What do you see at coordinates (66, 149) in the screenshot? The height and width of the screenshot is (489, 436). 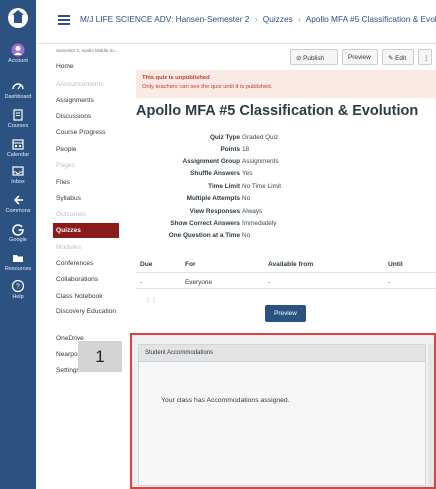 I see `course-nav-people: People` at bounding box center [66, 149].